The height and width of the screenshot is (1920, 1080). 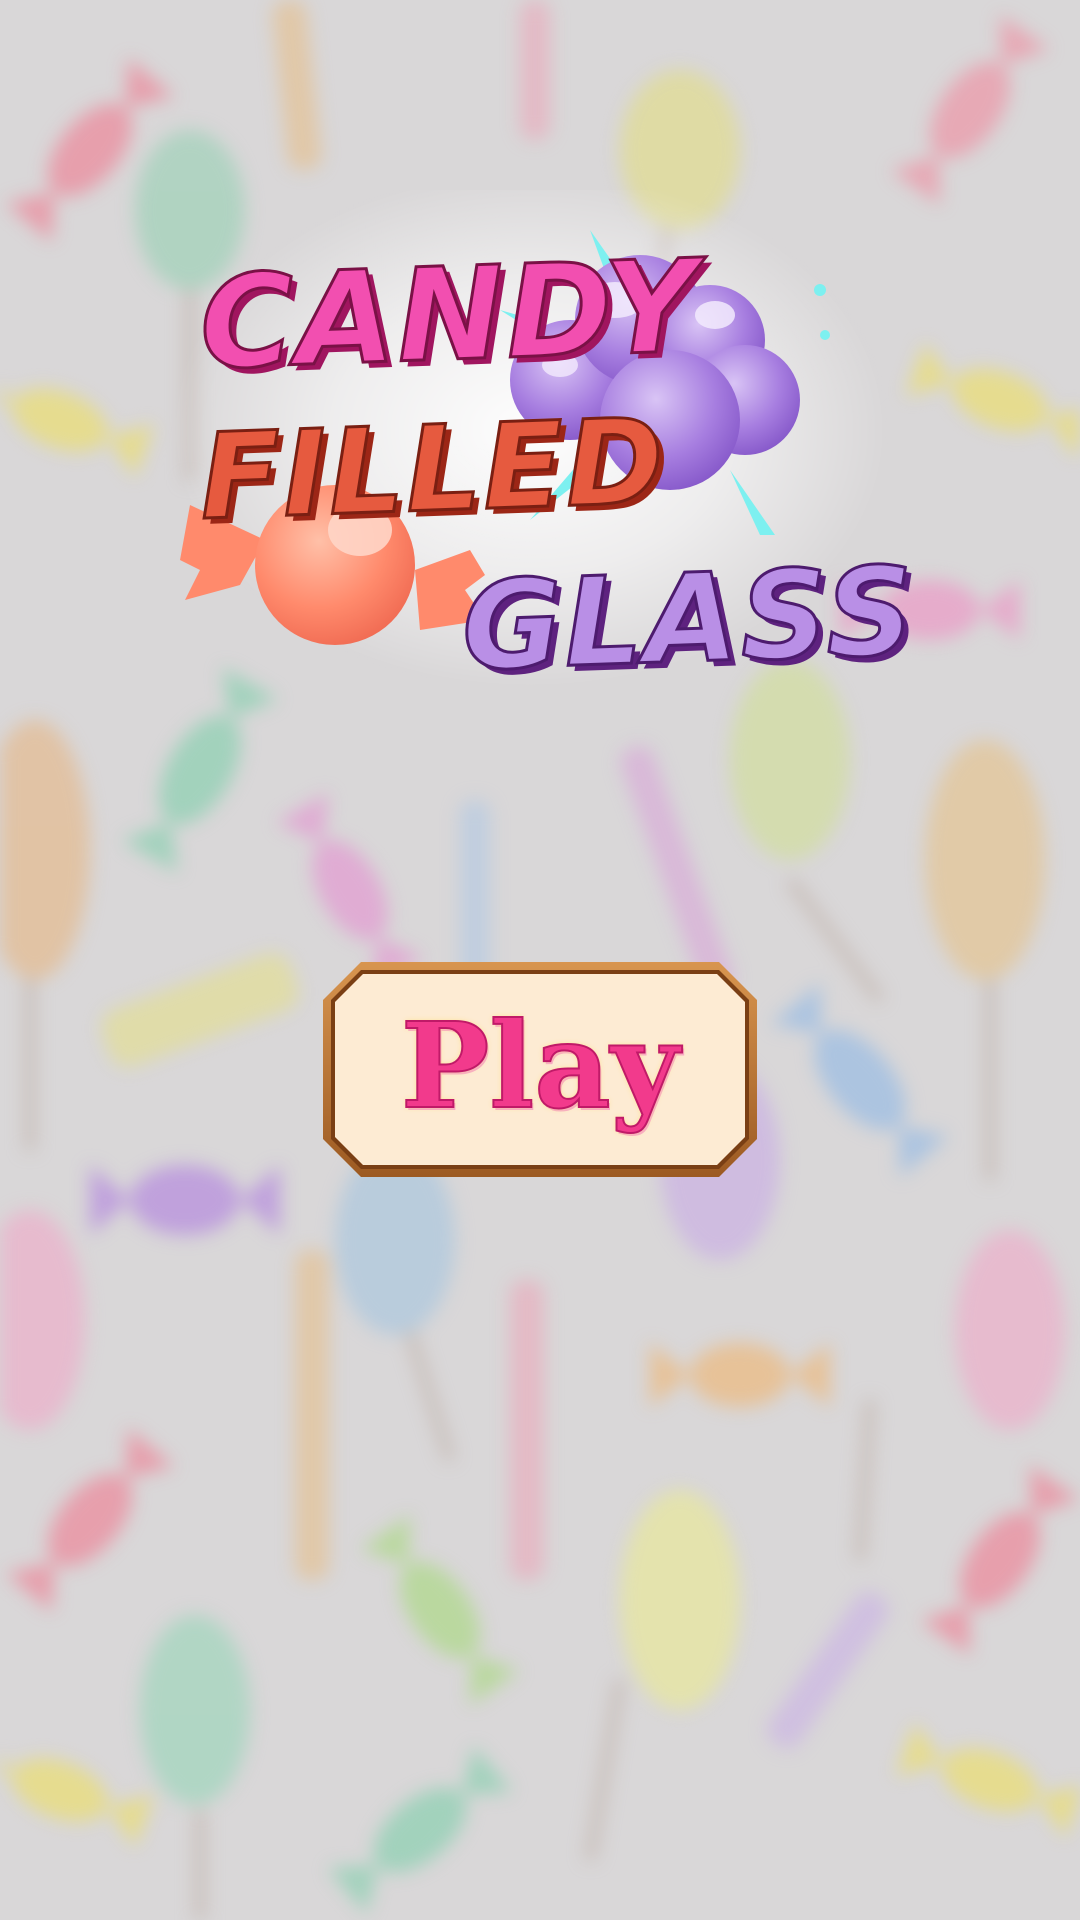 What do you see at coordinates (432, 468) in the screenshot?
I see `logo-line-filled: FILLED` at bounding box center [432, 468].